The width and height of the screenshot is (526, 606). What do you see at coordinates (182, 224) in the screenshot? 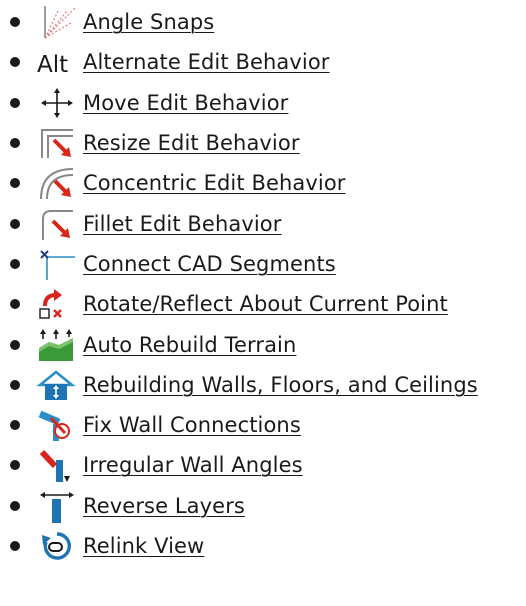
I see `link-fillet-edit-behavior: Fillet Edit Behavior` at bounding box center [182, 224].